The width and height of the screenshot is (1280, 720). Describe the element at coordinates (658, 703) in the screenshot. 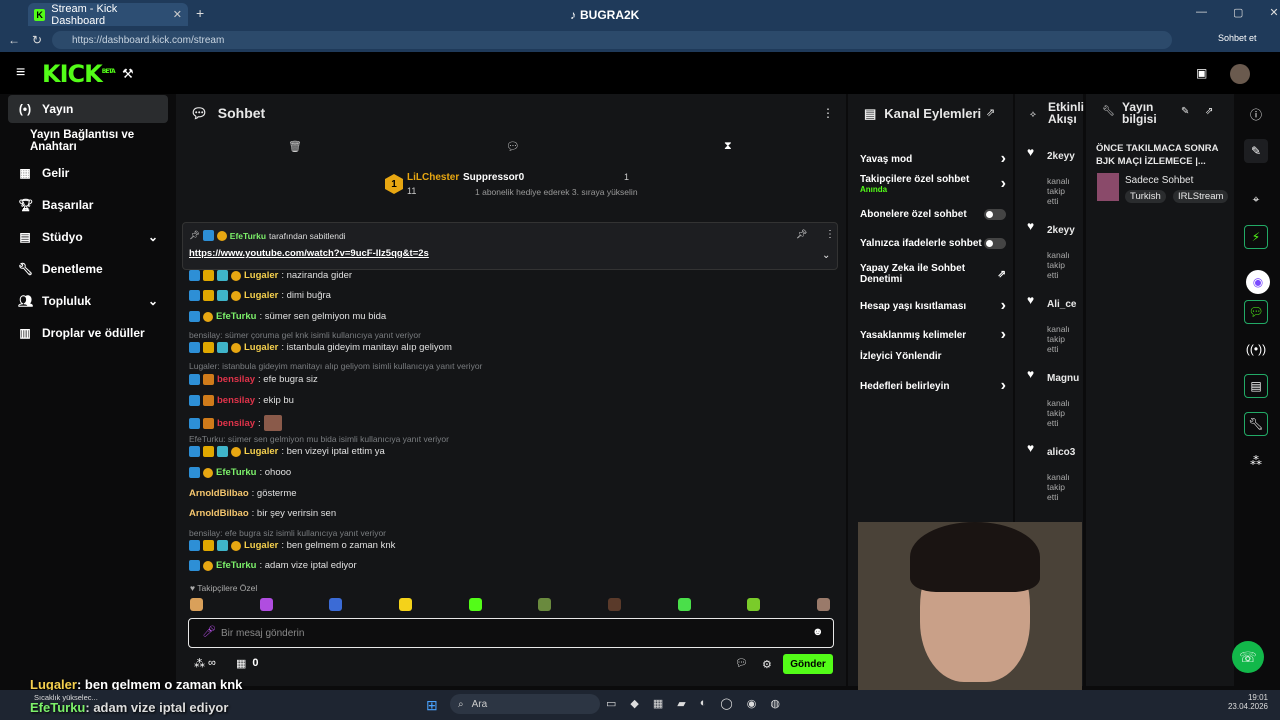

I see `store-icon: ▦` at that location.